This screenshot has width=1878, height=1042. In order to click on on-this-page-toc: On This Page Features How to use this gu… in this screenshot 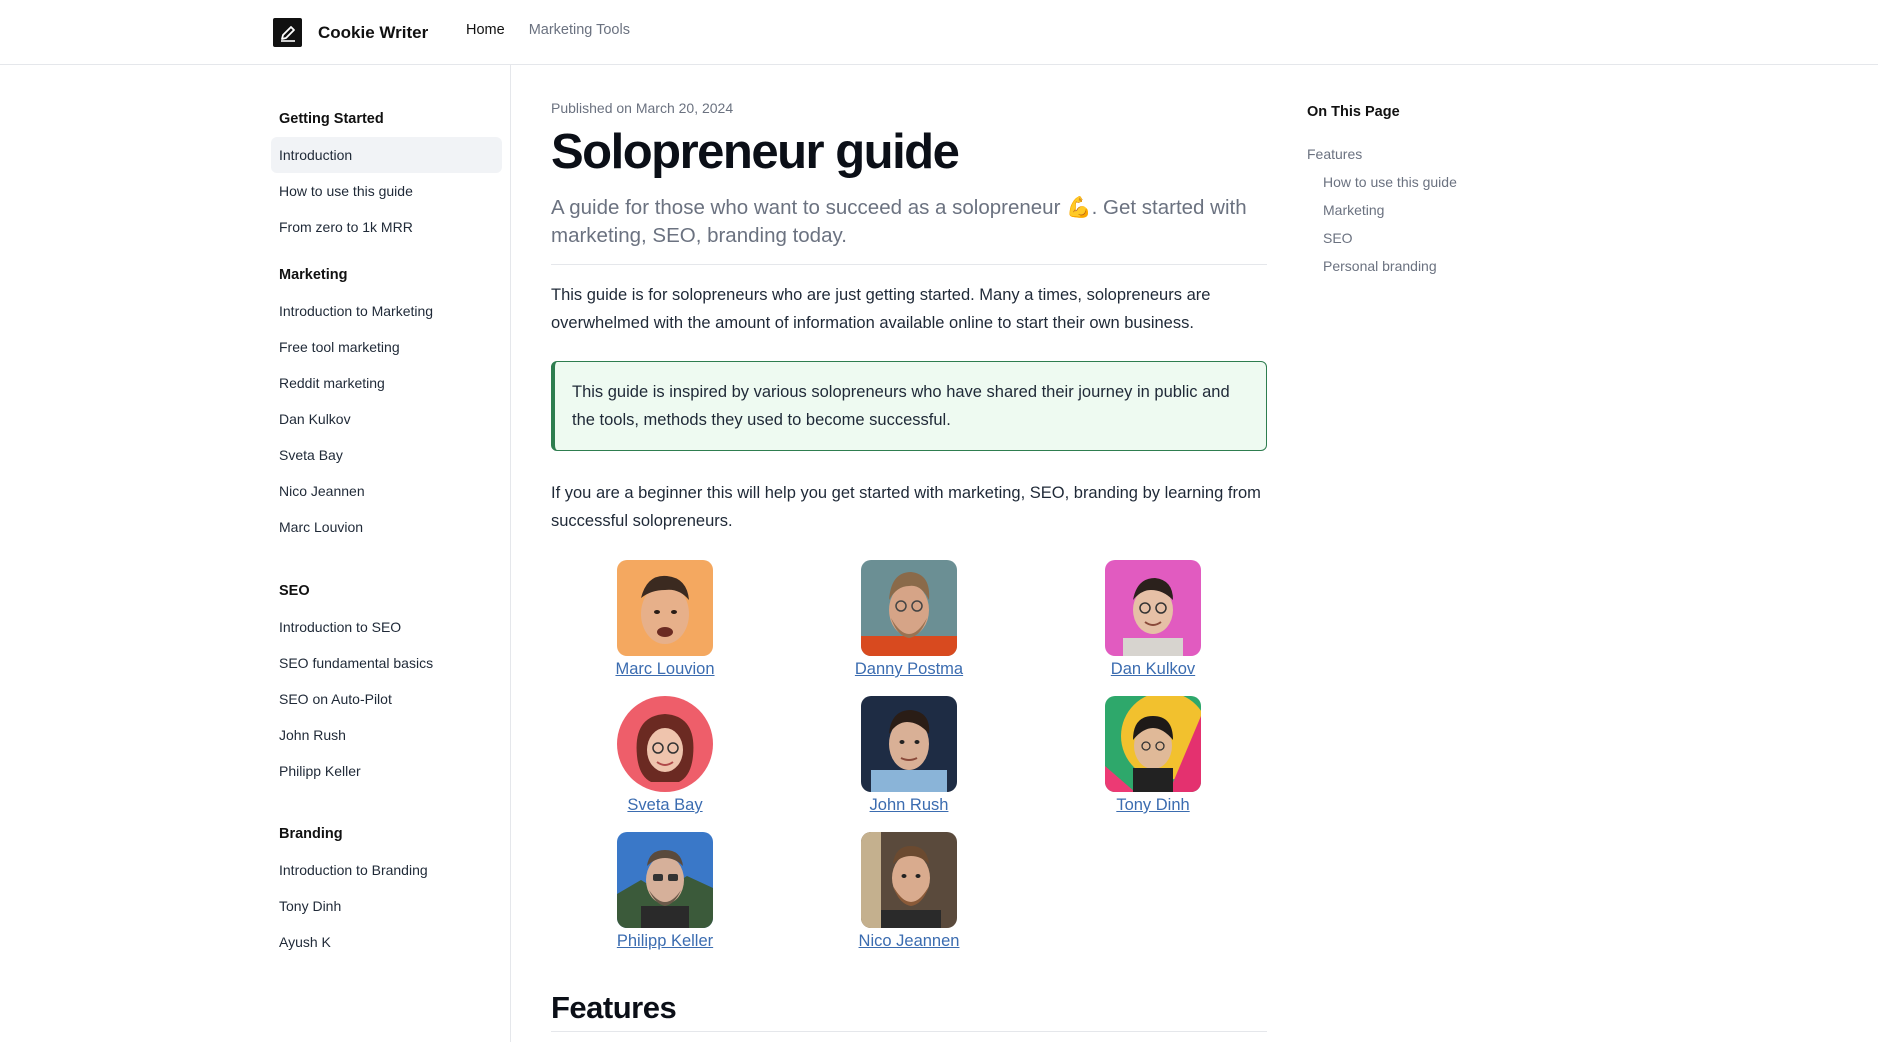, I will do `click(1437, 192)`.